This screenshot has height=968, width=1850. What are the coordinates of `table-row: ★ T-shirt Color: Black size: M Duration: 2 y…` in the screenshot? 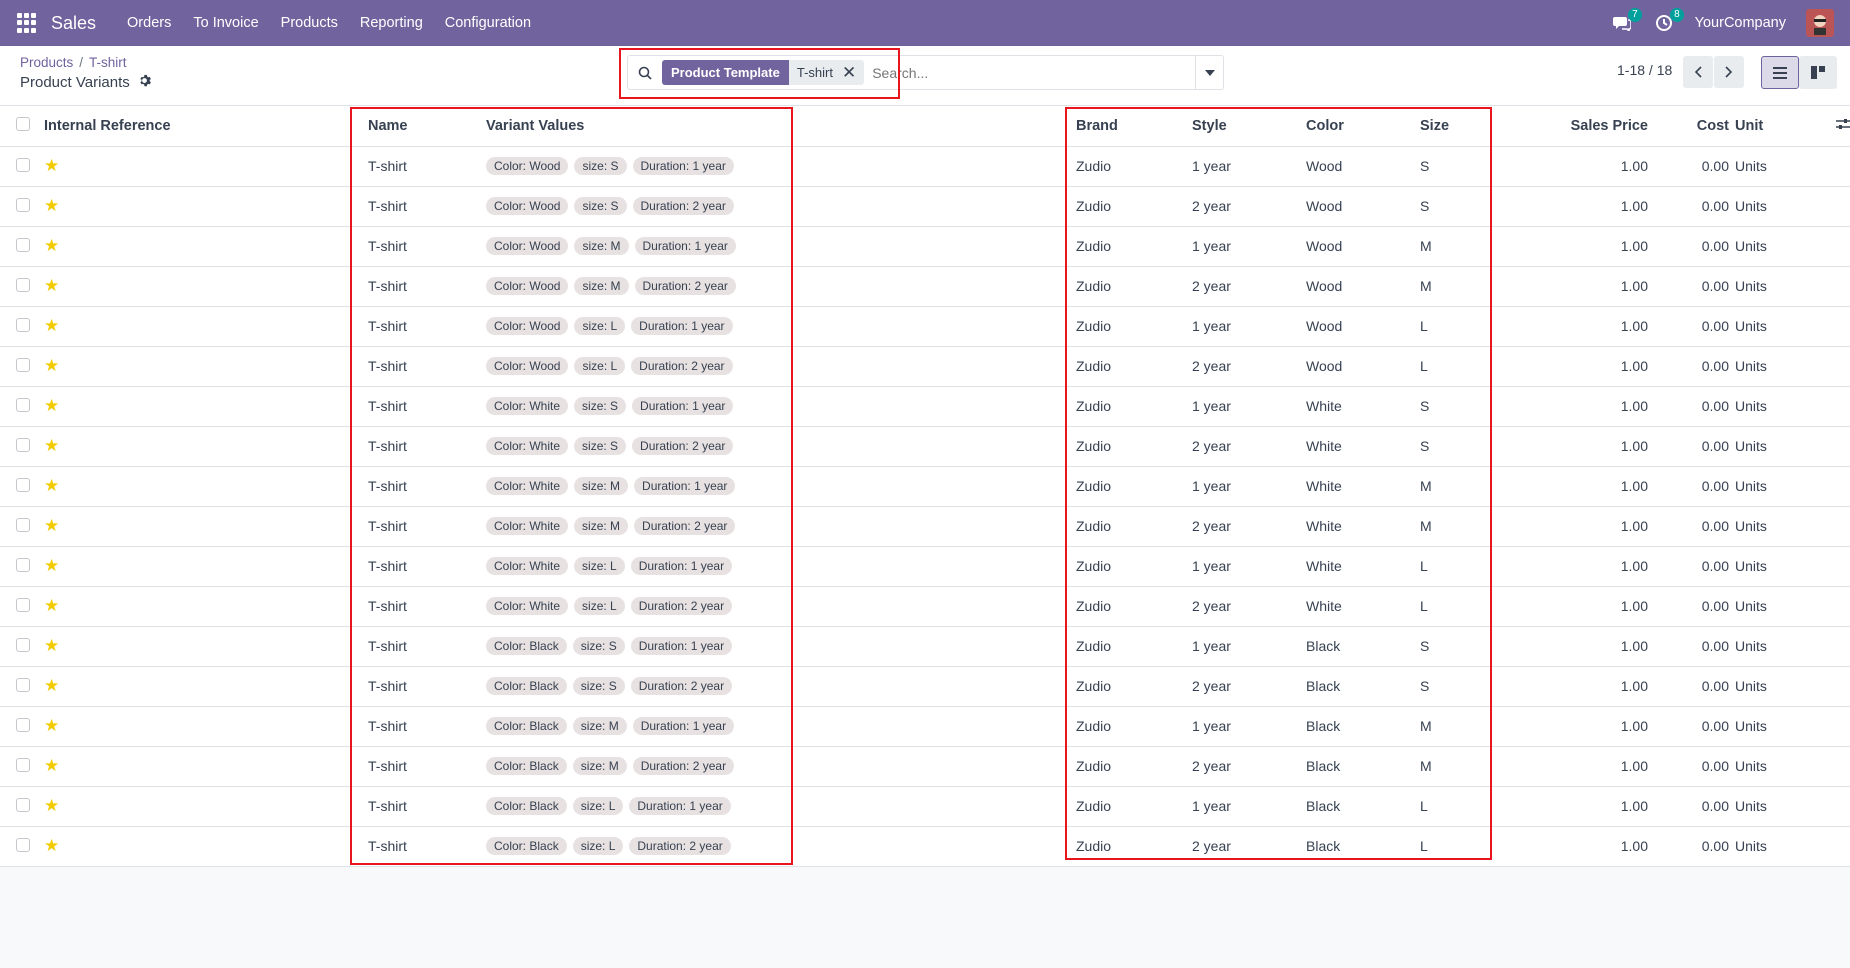 It's located at (925, 766).